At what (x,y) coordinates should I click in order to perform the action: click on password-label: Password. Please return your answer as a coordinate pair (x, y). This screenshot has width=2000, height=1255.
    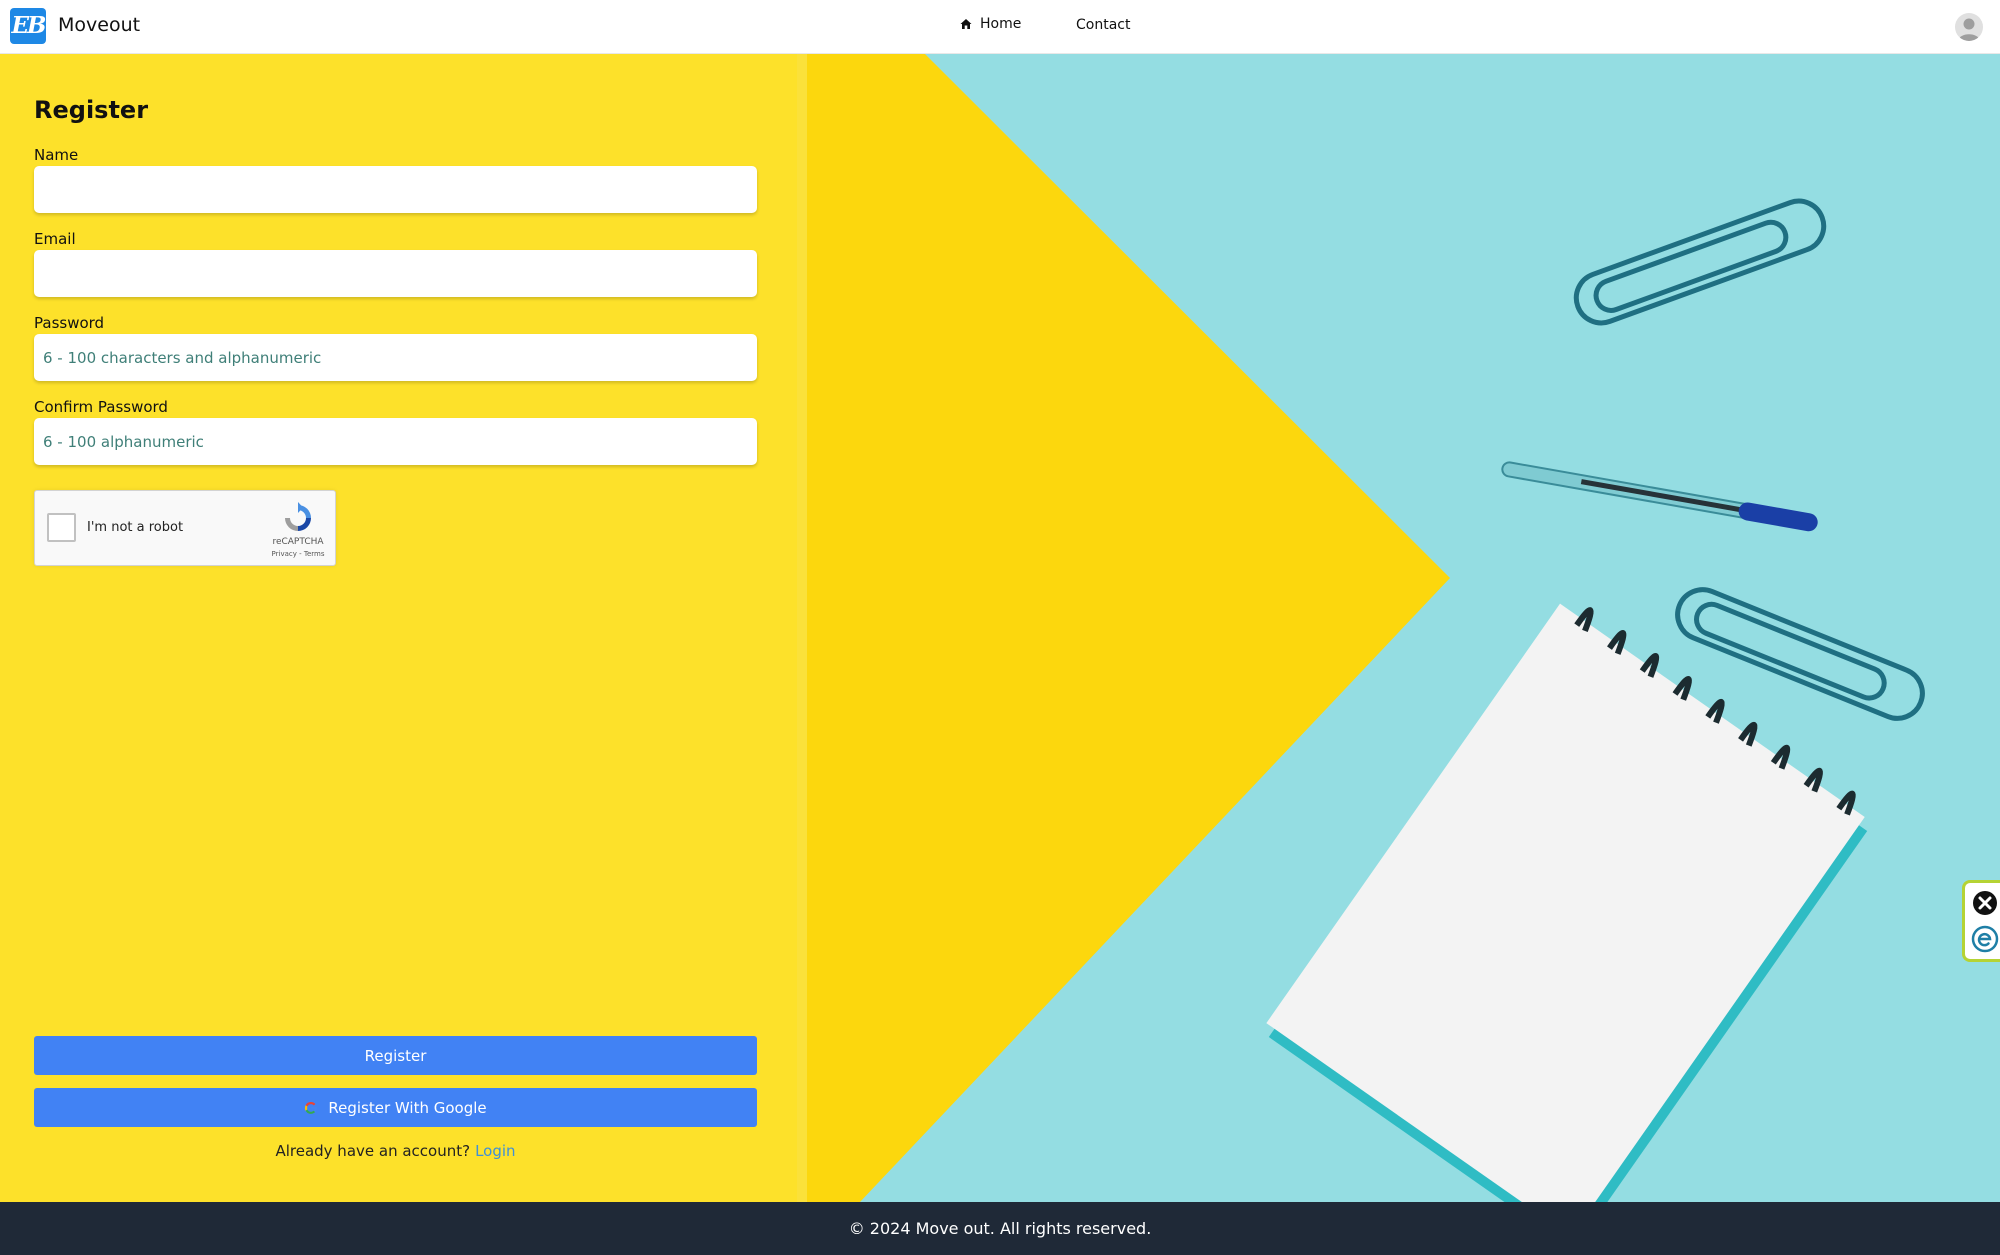
    Looking at the image, I should click on (69, 323).